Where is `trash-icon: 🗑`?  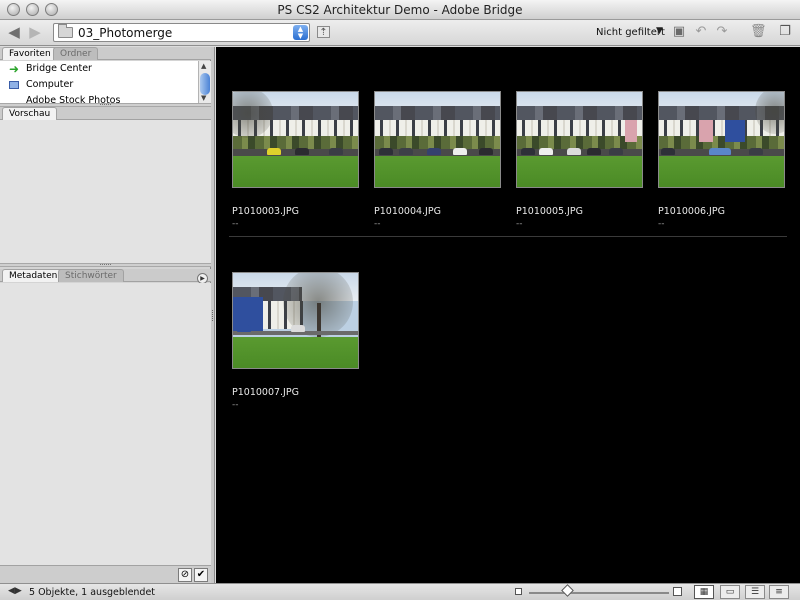
trash-icon: 🗑 is located at coordinates (758, 32).